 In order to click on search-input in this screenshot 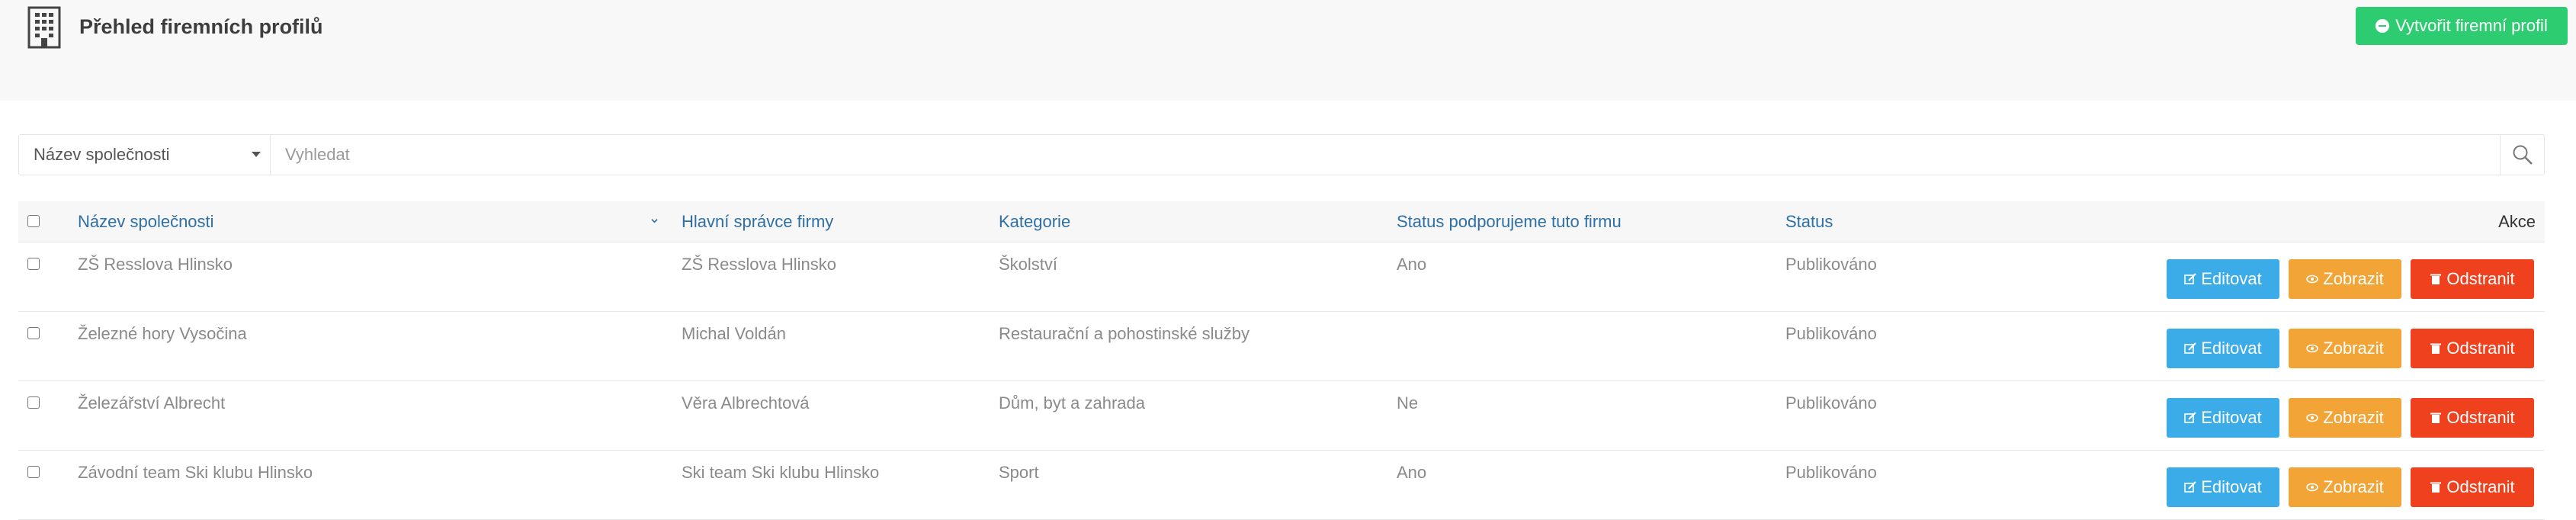, I will do `click(1384, 155)`.